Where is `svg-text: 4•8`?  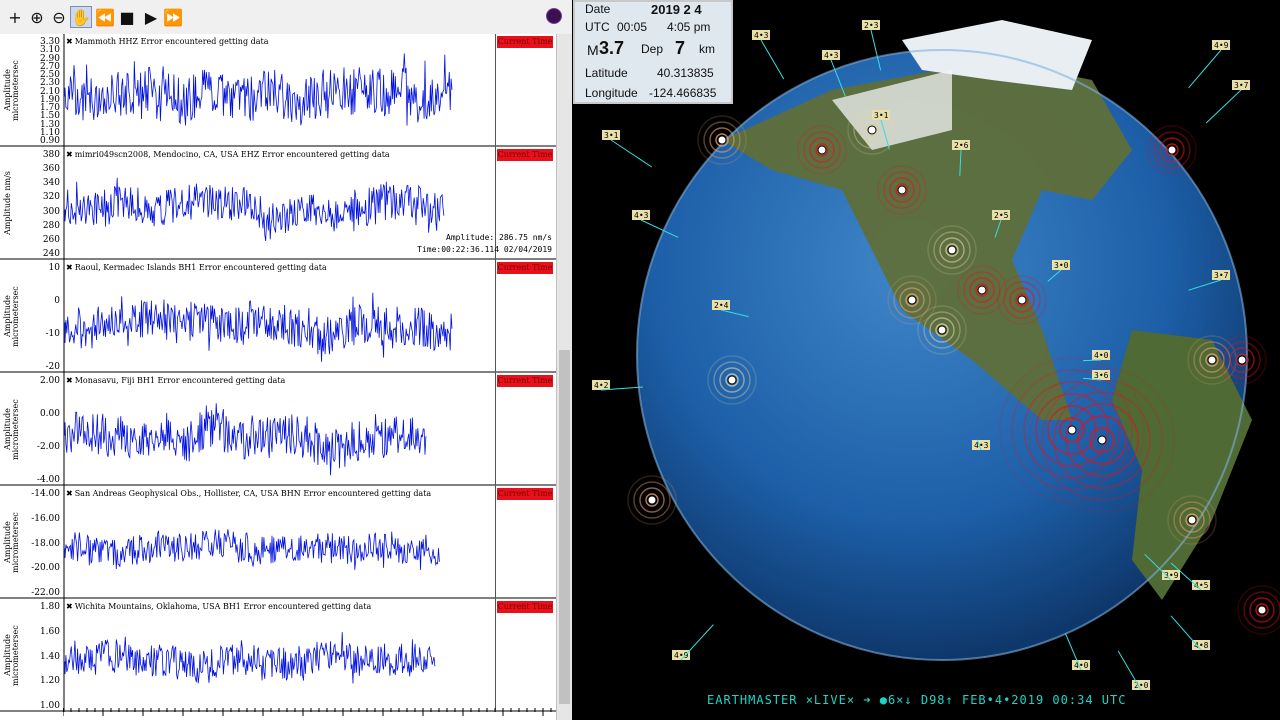 svg-text: 4•8 is located at coordinates (1201, 645).